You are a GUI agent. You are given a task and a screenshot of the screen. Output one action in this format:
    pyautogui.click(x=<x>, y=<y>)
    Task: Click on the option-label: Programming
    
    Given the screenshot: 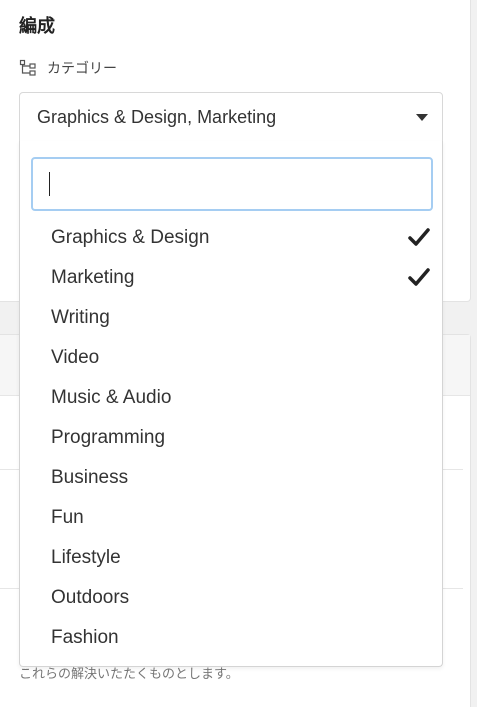 What is the action you would take?
    pyautogui.click(x=108, y=437)
    